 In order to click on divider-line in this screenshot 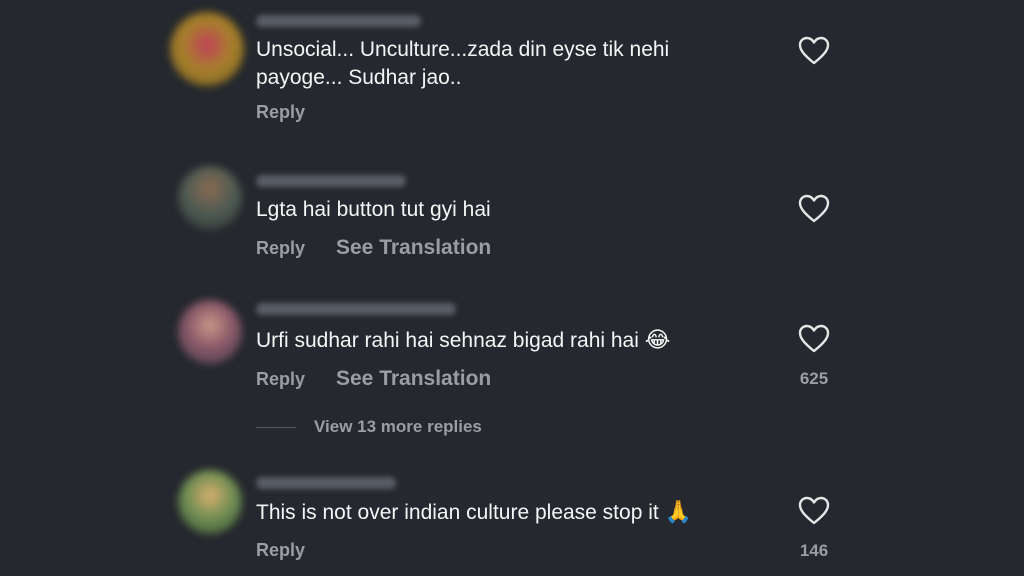, I will do `click(276, 427)`.